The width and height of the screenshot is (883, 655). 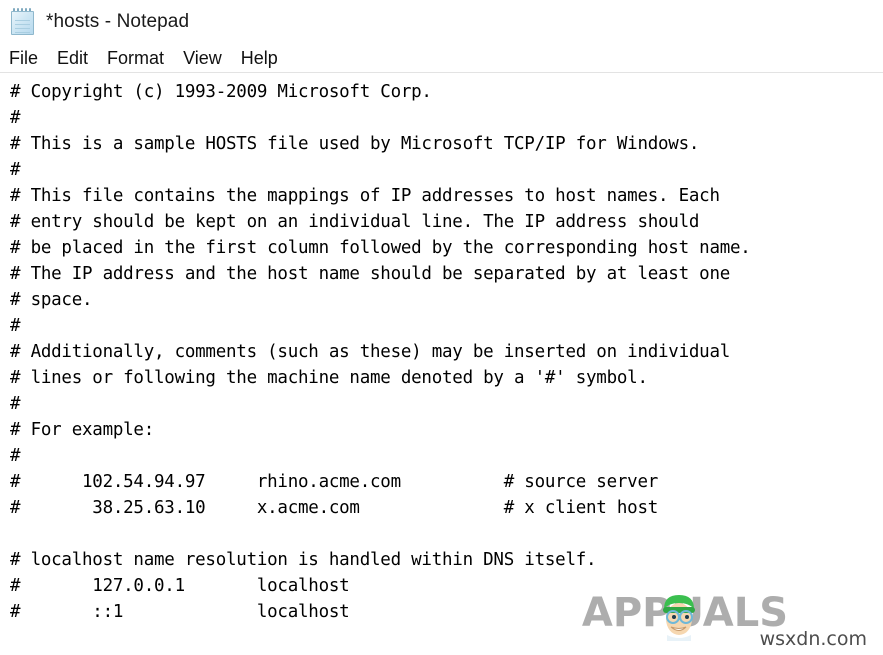 What do you see at coordinates (118, 21) in the screenshot?
I see `window-title: *hosts - Notepad` at bounding box center [118, 21].